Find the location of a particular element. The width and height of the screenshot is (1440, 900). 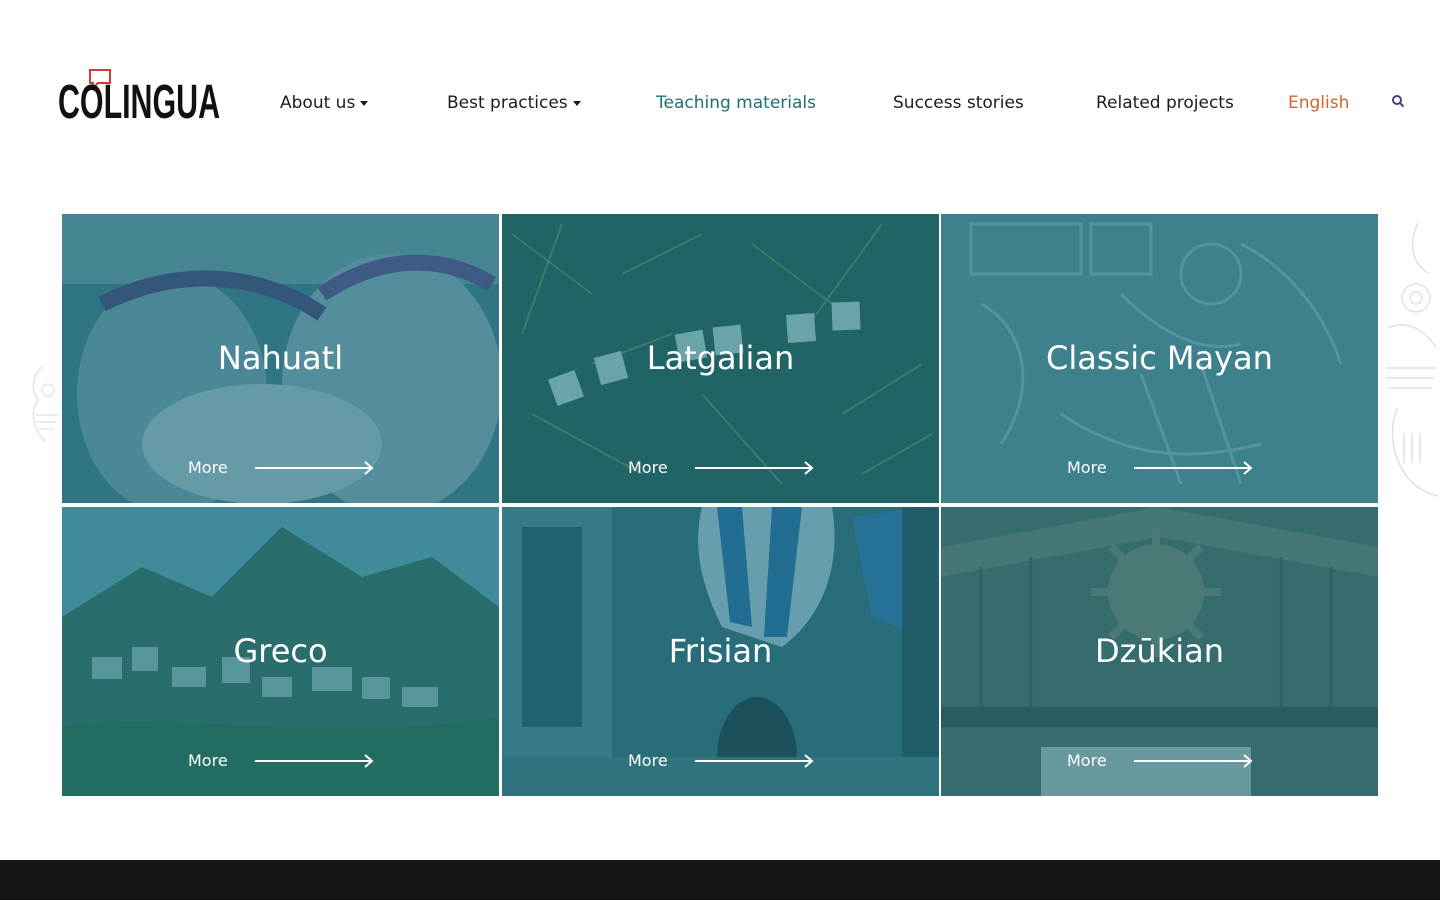

nav-item-best-practices: Best practices is located at coordinates (514, 103).